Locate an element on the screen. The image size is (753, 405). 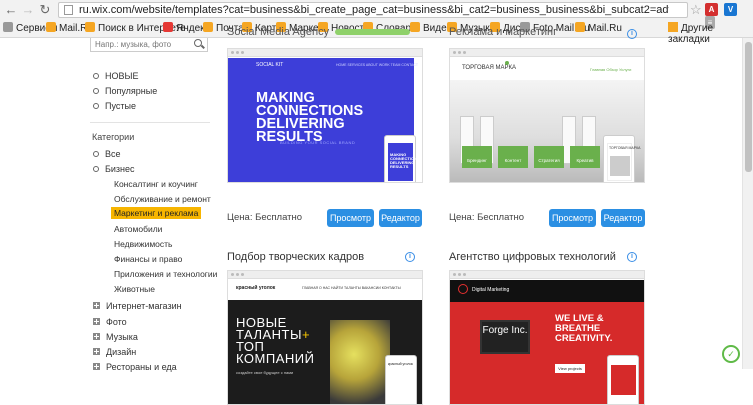
extension-icons: A V ≡ is located at coordinates (729, 16).